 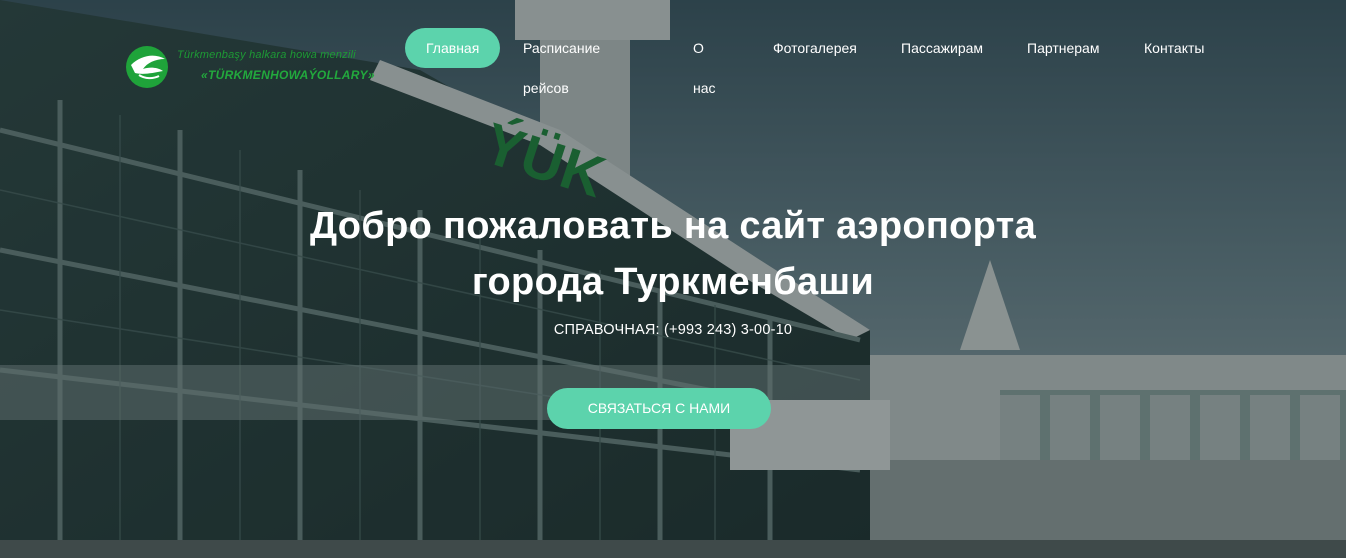 What do you see at coordinates (1174, 48) in the screenshot?
I see `nav-item-contacts: Контакты` at bounding box center [1174, 48].